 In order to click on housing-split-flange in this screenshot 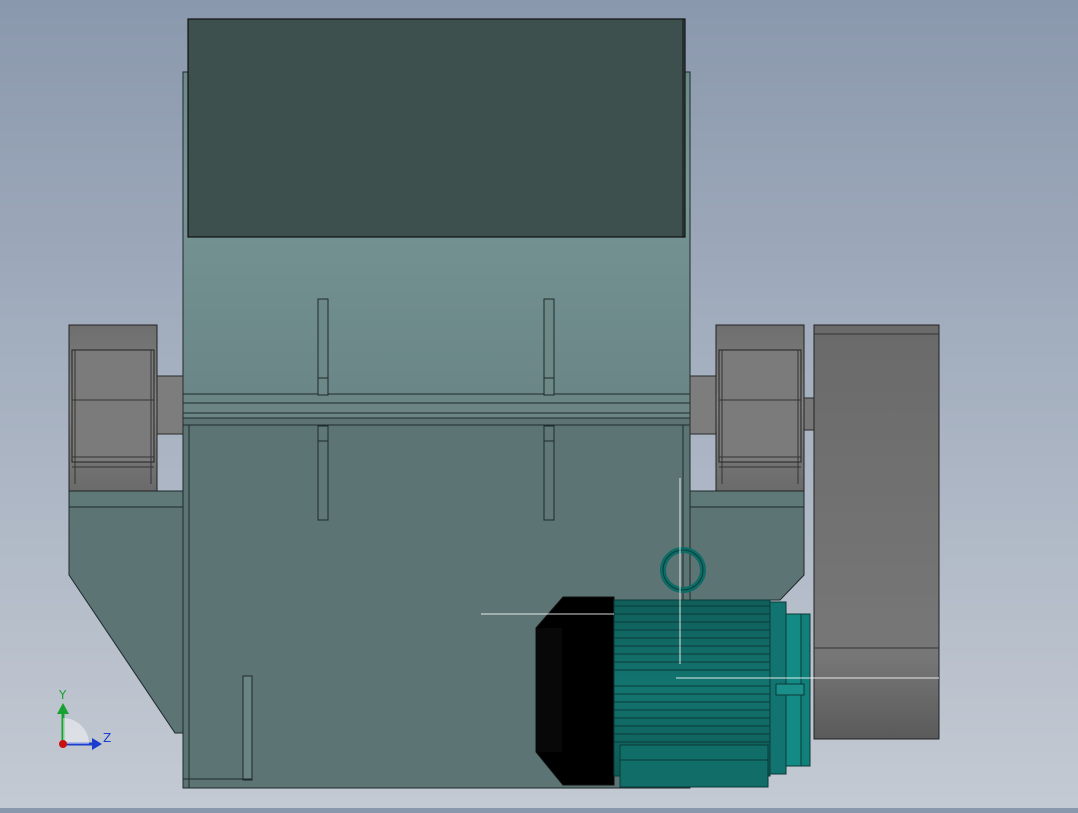, I will do `click(436, 406)`.